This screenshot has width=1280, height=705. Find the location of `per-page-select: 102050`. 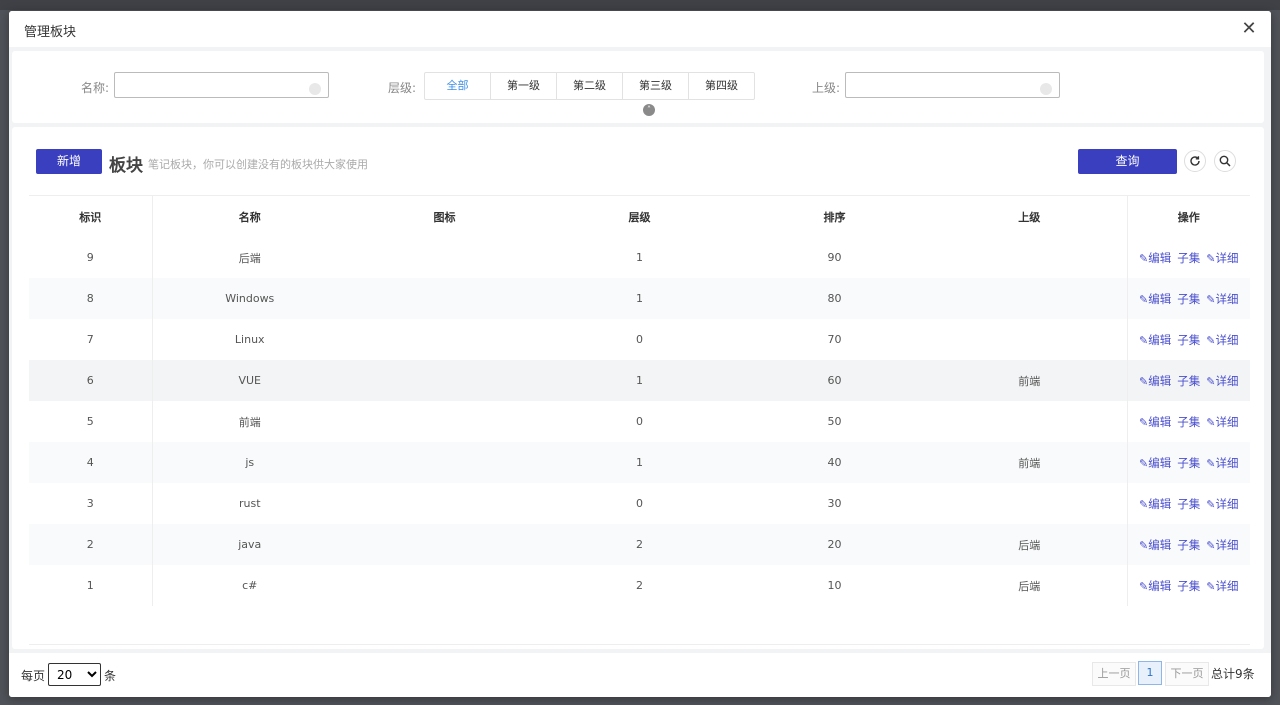

per-page-select: 102050 is located at coordinates (74, 674).